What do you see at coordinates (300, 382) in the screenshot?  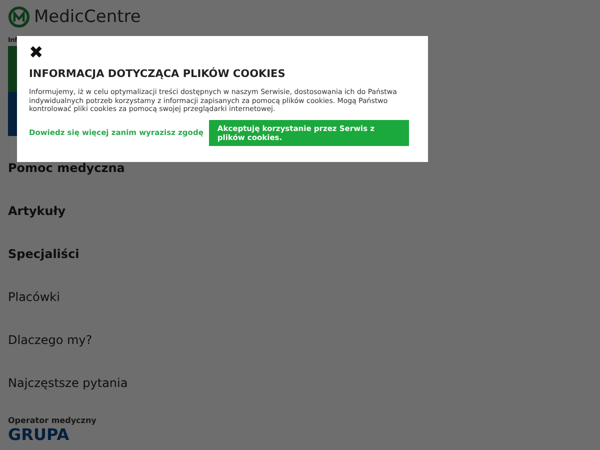 I see `menu-item: Najczęstsze pytania` at bounding box center [300, 382].